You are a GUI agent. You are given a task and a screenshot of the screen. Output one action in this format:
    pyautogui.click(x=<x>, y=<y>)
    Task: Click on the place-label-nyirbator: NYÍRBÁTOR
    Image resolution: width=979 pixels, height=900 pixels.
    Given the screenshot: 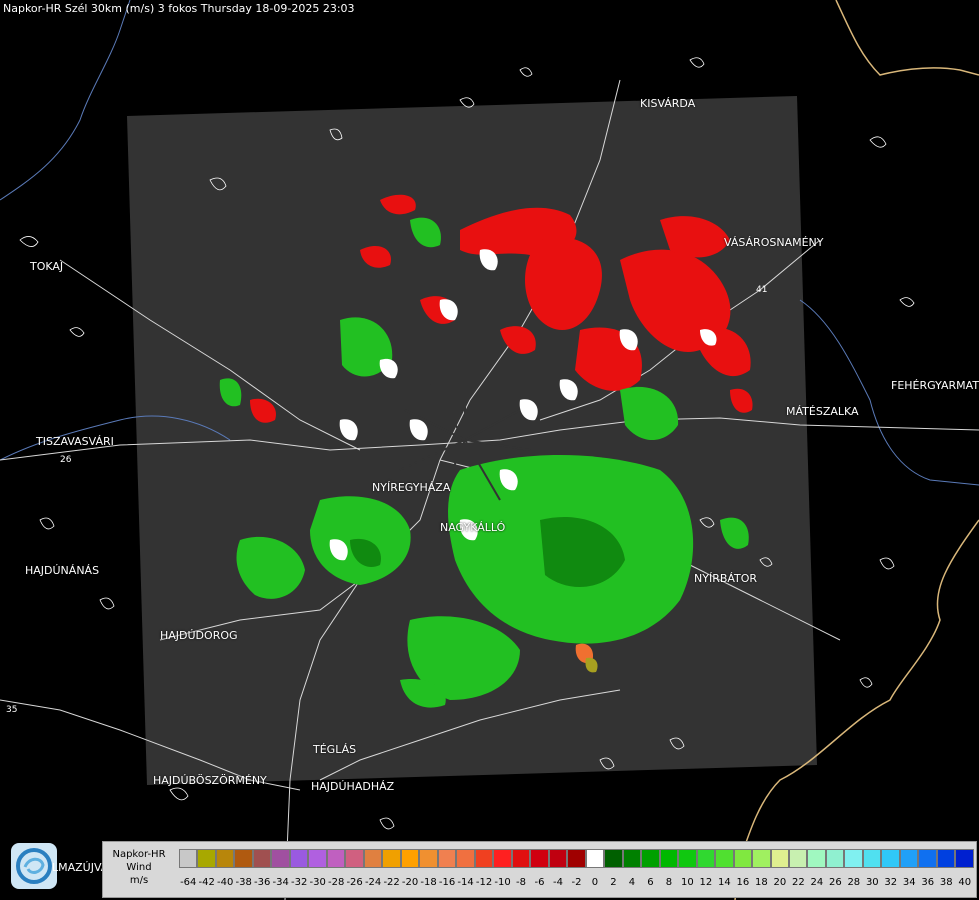 What is the action you would take?
    pyautogui.click(x=726, y=578)
    